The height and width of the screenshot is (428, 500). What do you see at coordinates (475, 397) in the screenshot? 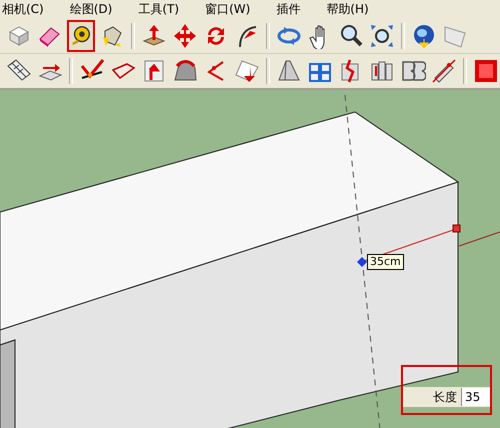
I see `length-input: 35` at bounding box center [475, 397].